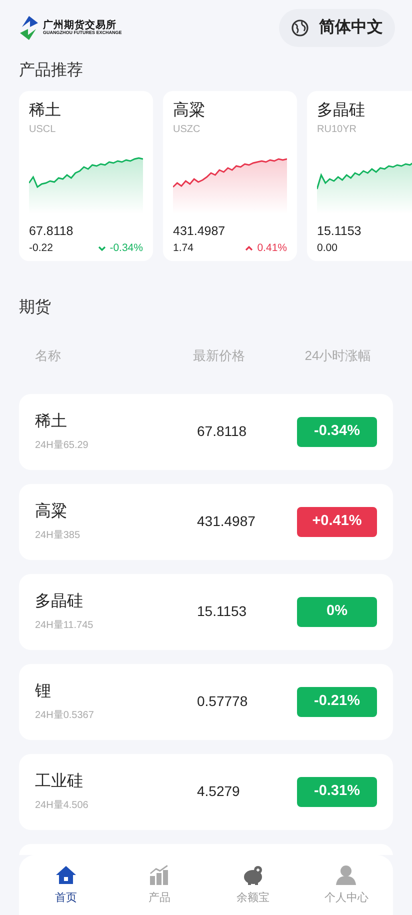 The image size is (412, 915). I want to click on futures-row: 稀土 24H量65.29 67.8118 -0.34%, so click(206, 432).